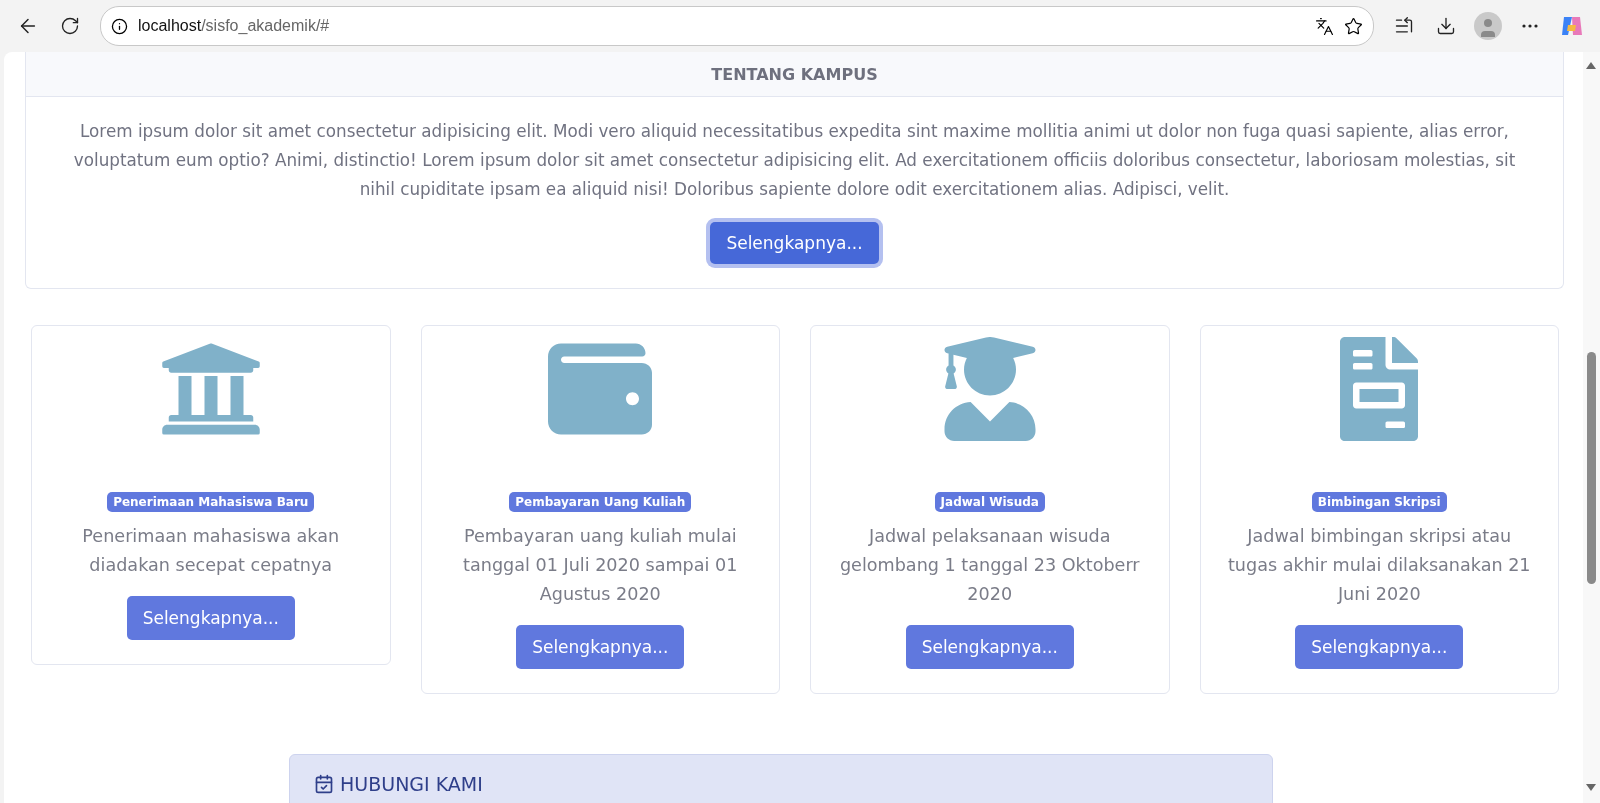  Describe the element at coordinates (989, 565) in the screenshot. I see `service-description: Jadwal pelaksanaan wisuda gelombang 1 tanggal 23 Oktoberr 2020` at that location.